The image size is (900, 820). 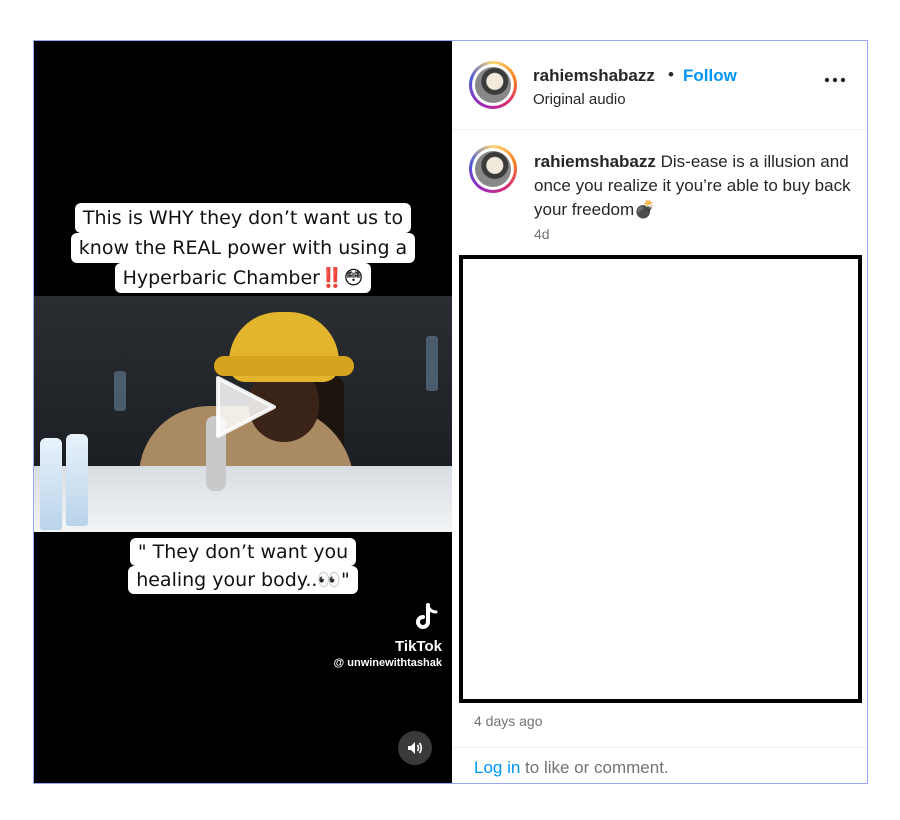 What do you see at coordinates (594, 76) in the screenshot?
I see `username-link: rahiemshabazz` at bounding box center [594, 76].